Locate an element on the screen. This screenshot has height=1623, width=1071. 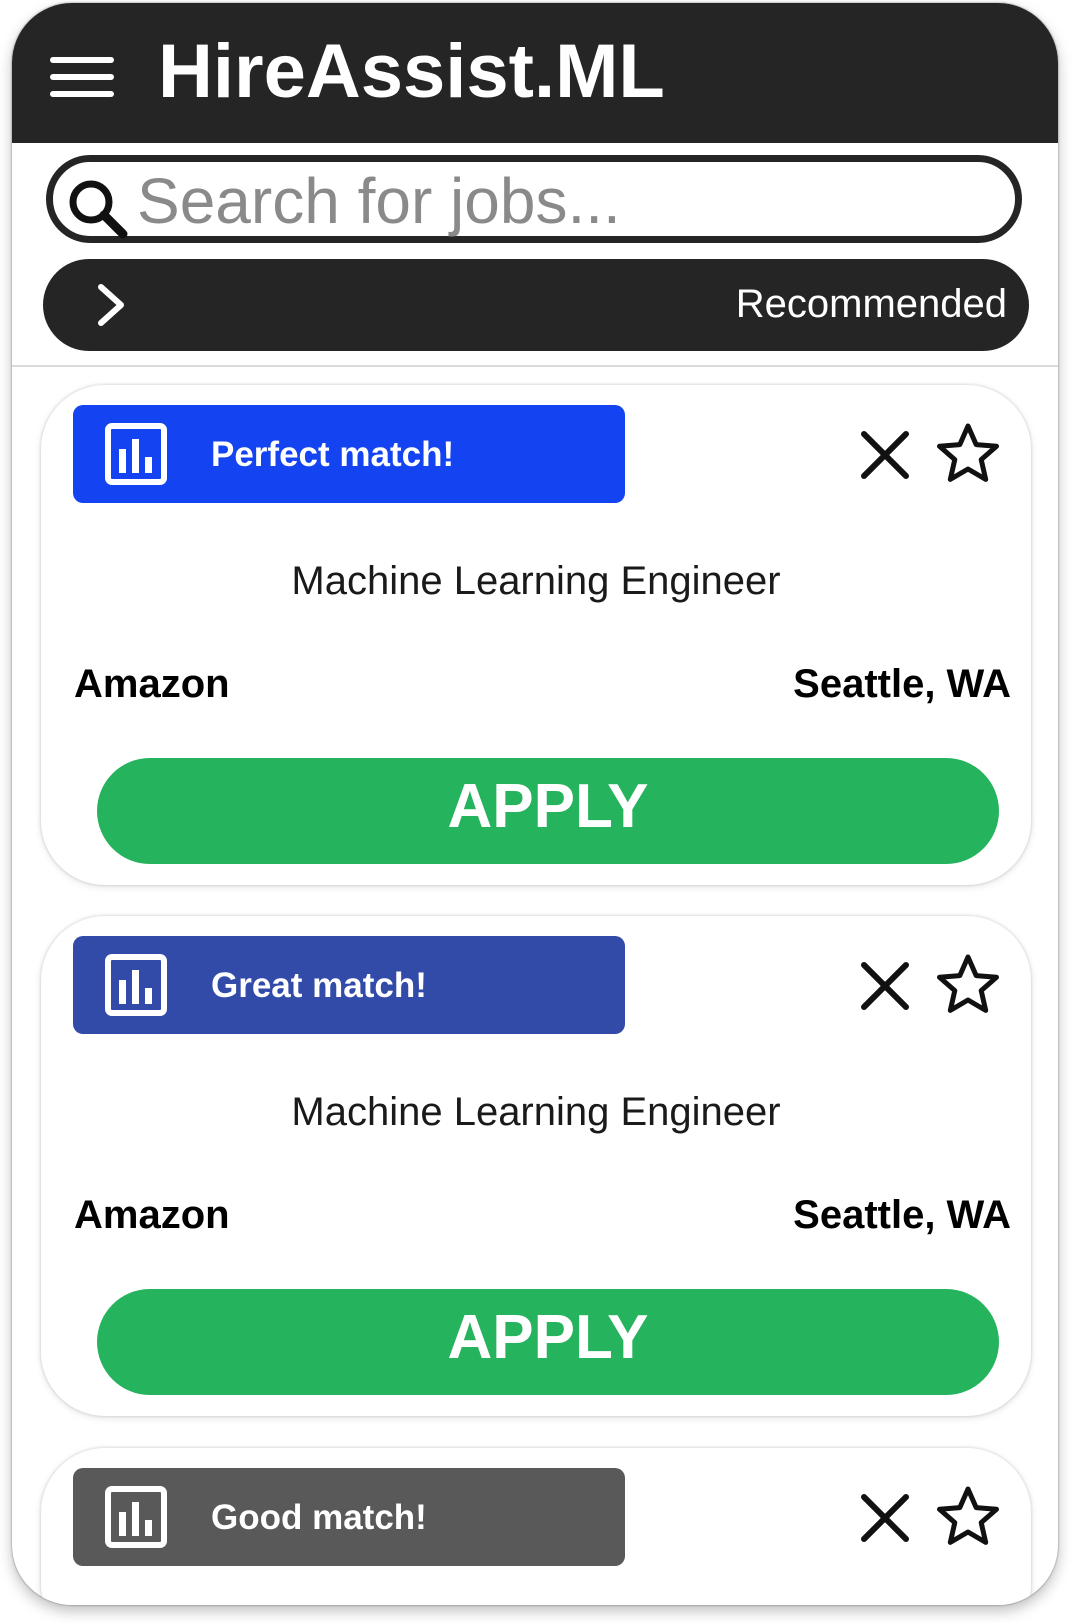
match-badge: Good match! is located at coordinates (349, 1517).